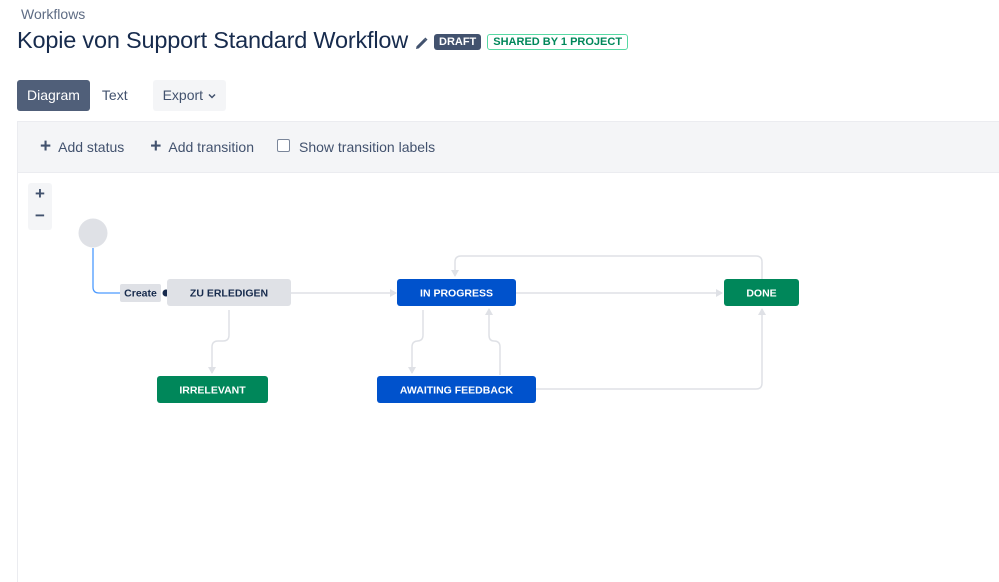 The height and width of the screenshot is (582, 999). Describe the element at coordinates (107, 271) in the screenshot. I see `create-transition-line` at that location.